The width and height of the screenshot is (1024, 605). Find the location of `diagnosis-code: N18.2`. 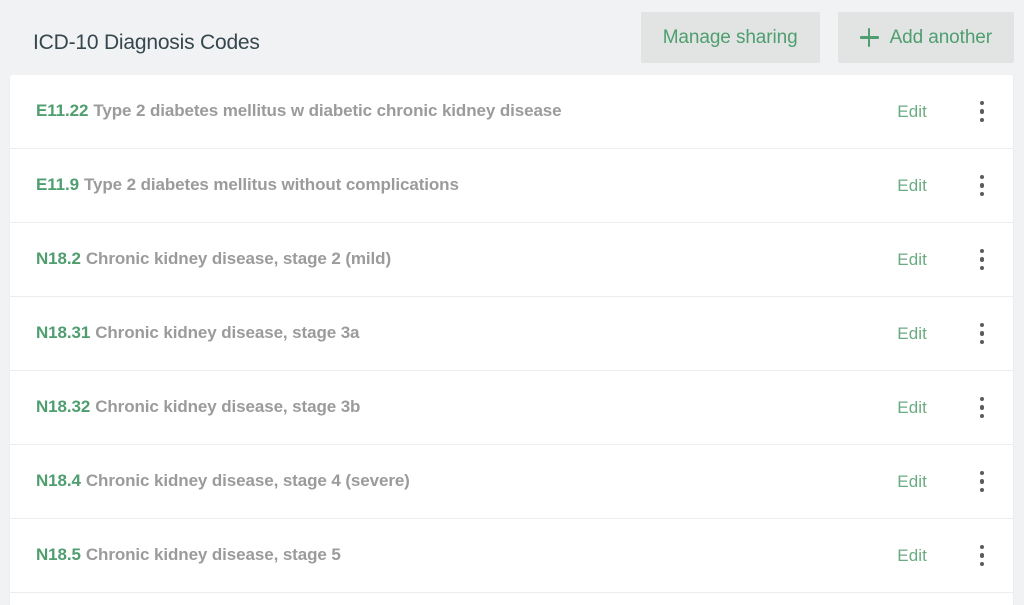

diagnosis-code: N18.2 is located at coordinates (58, 259).